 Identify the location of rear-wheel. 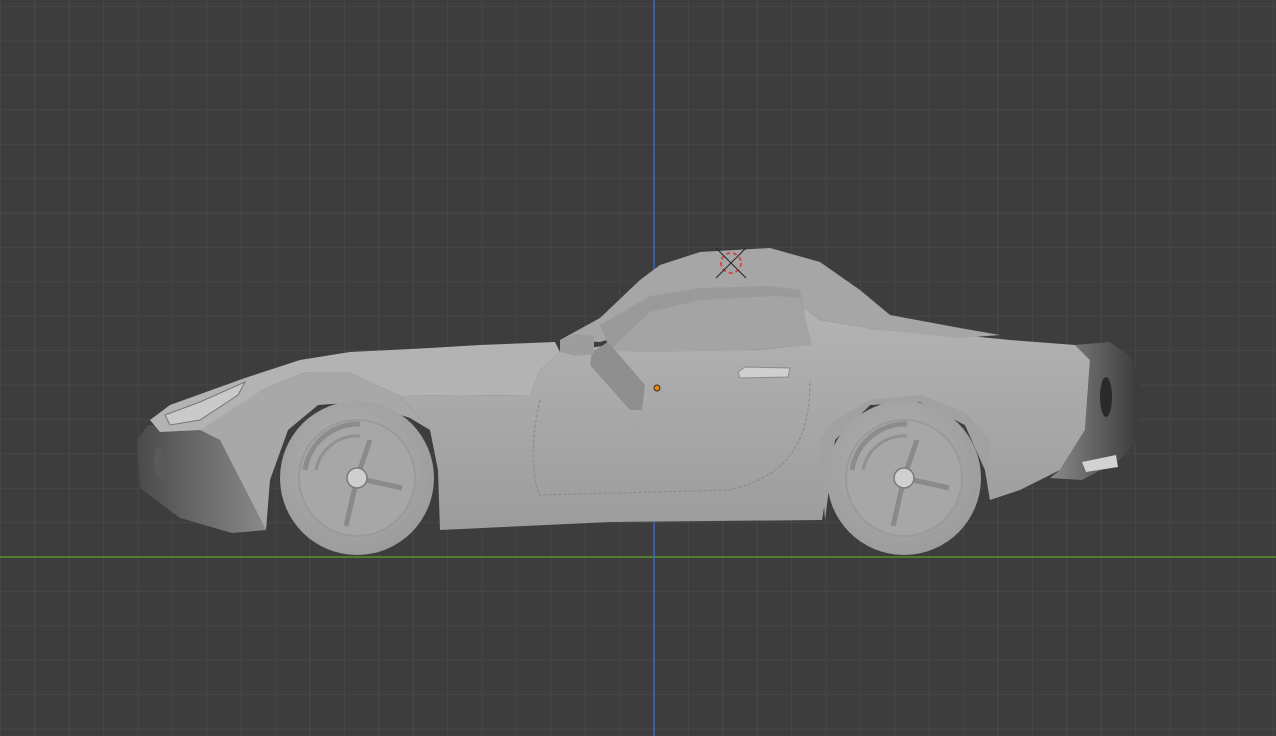
(904, 478).